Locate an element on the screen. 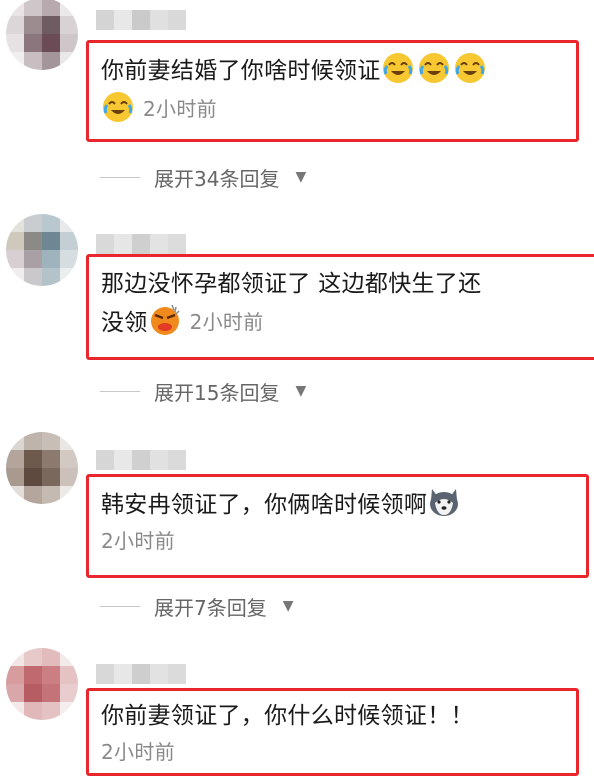 The image size is (594, 779). expand-replies-label: 展开34条回复 is located at coordinates (217, 178).